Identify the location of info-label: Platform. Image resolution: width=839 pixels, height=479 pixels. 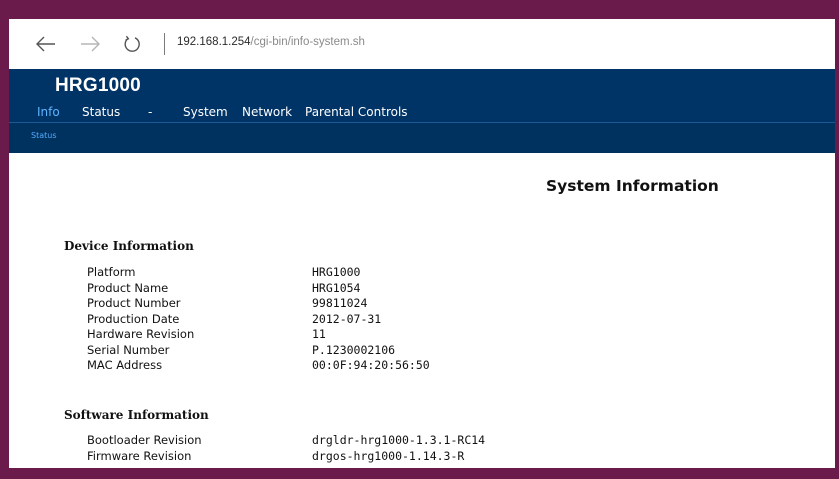
(111, 272).